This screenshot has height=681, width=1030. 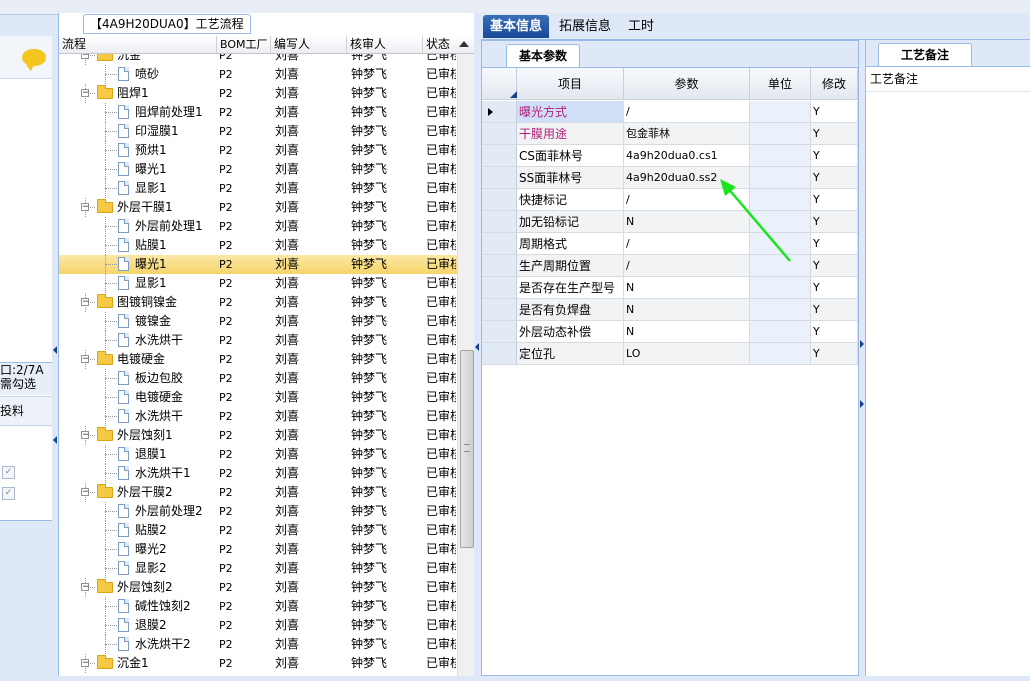 I want to click on tree-row: 板边包胶 P2 刘喜 钟梦飞 已审核, so click(x=258, y=378).